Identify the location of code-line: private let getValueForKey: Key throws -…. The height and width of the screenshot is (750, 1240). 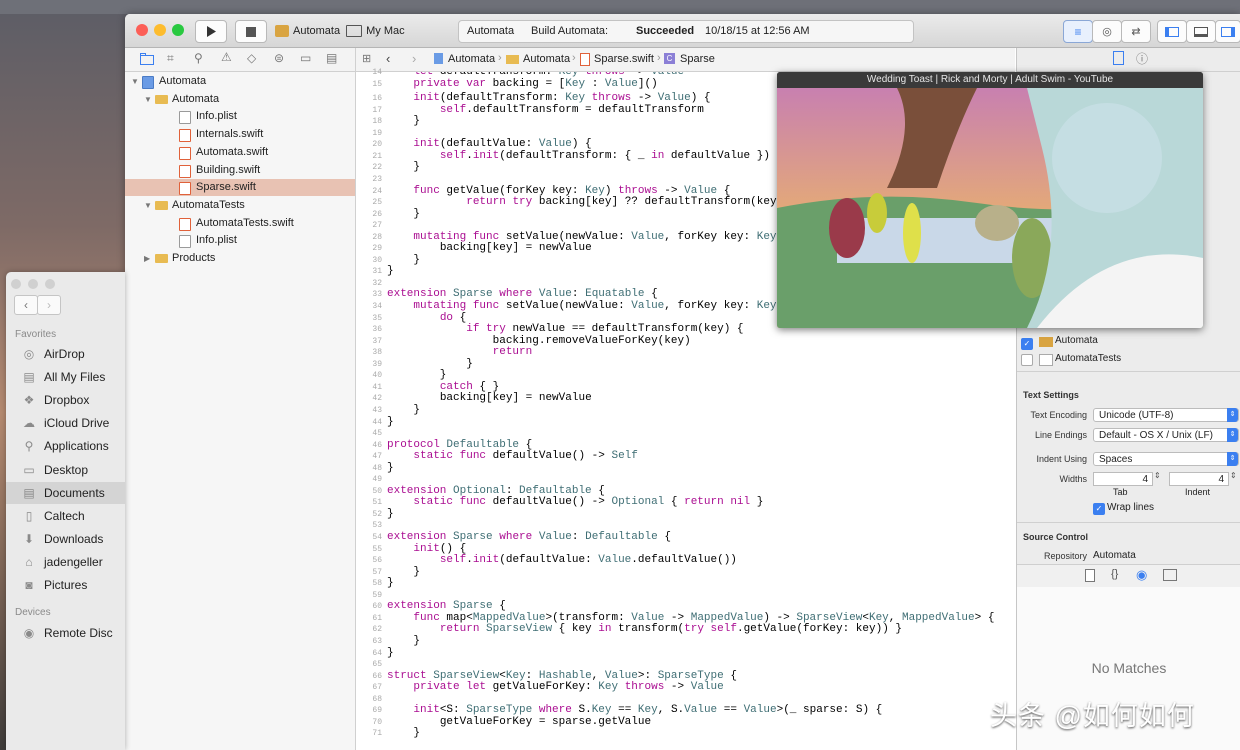
(555, 687).